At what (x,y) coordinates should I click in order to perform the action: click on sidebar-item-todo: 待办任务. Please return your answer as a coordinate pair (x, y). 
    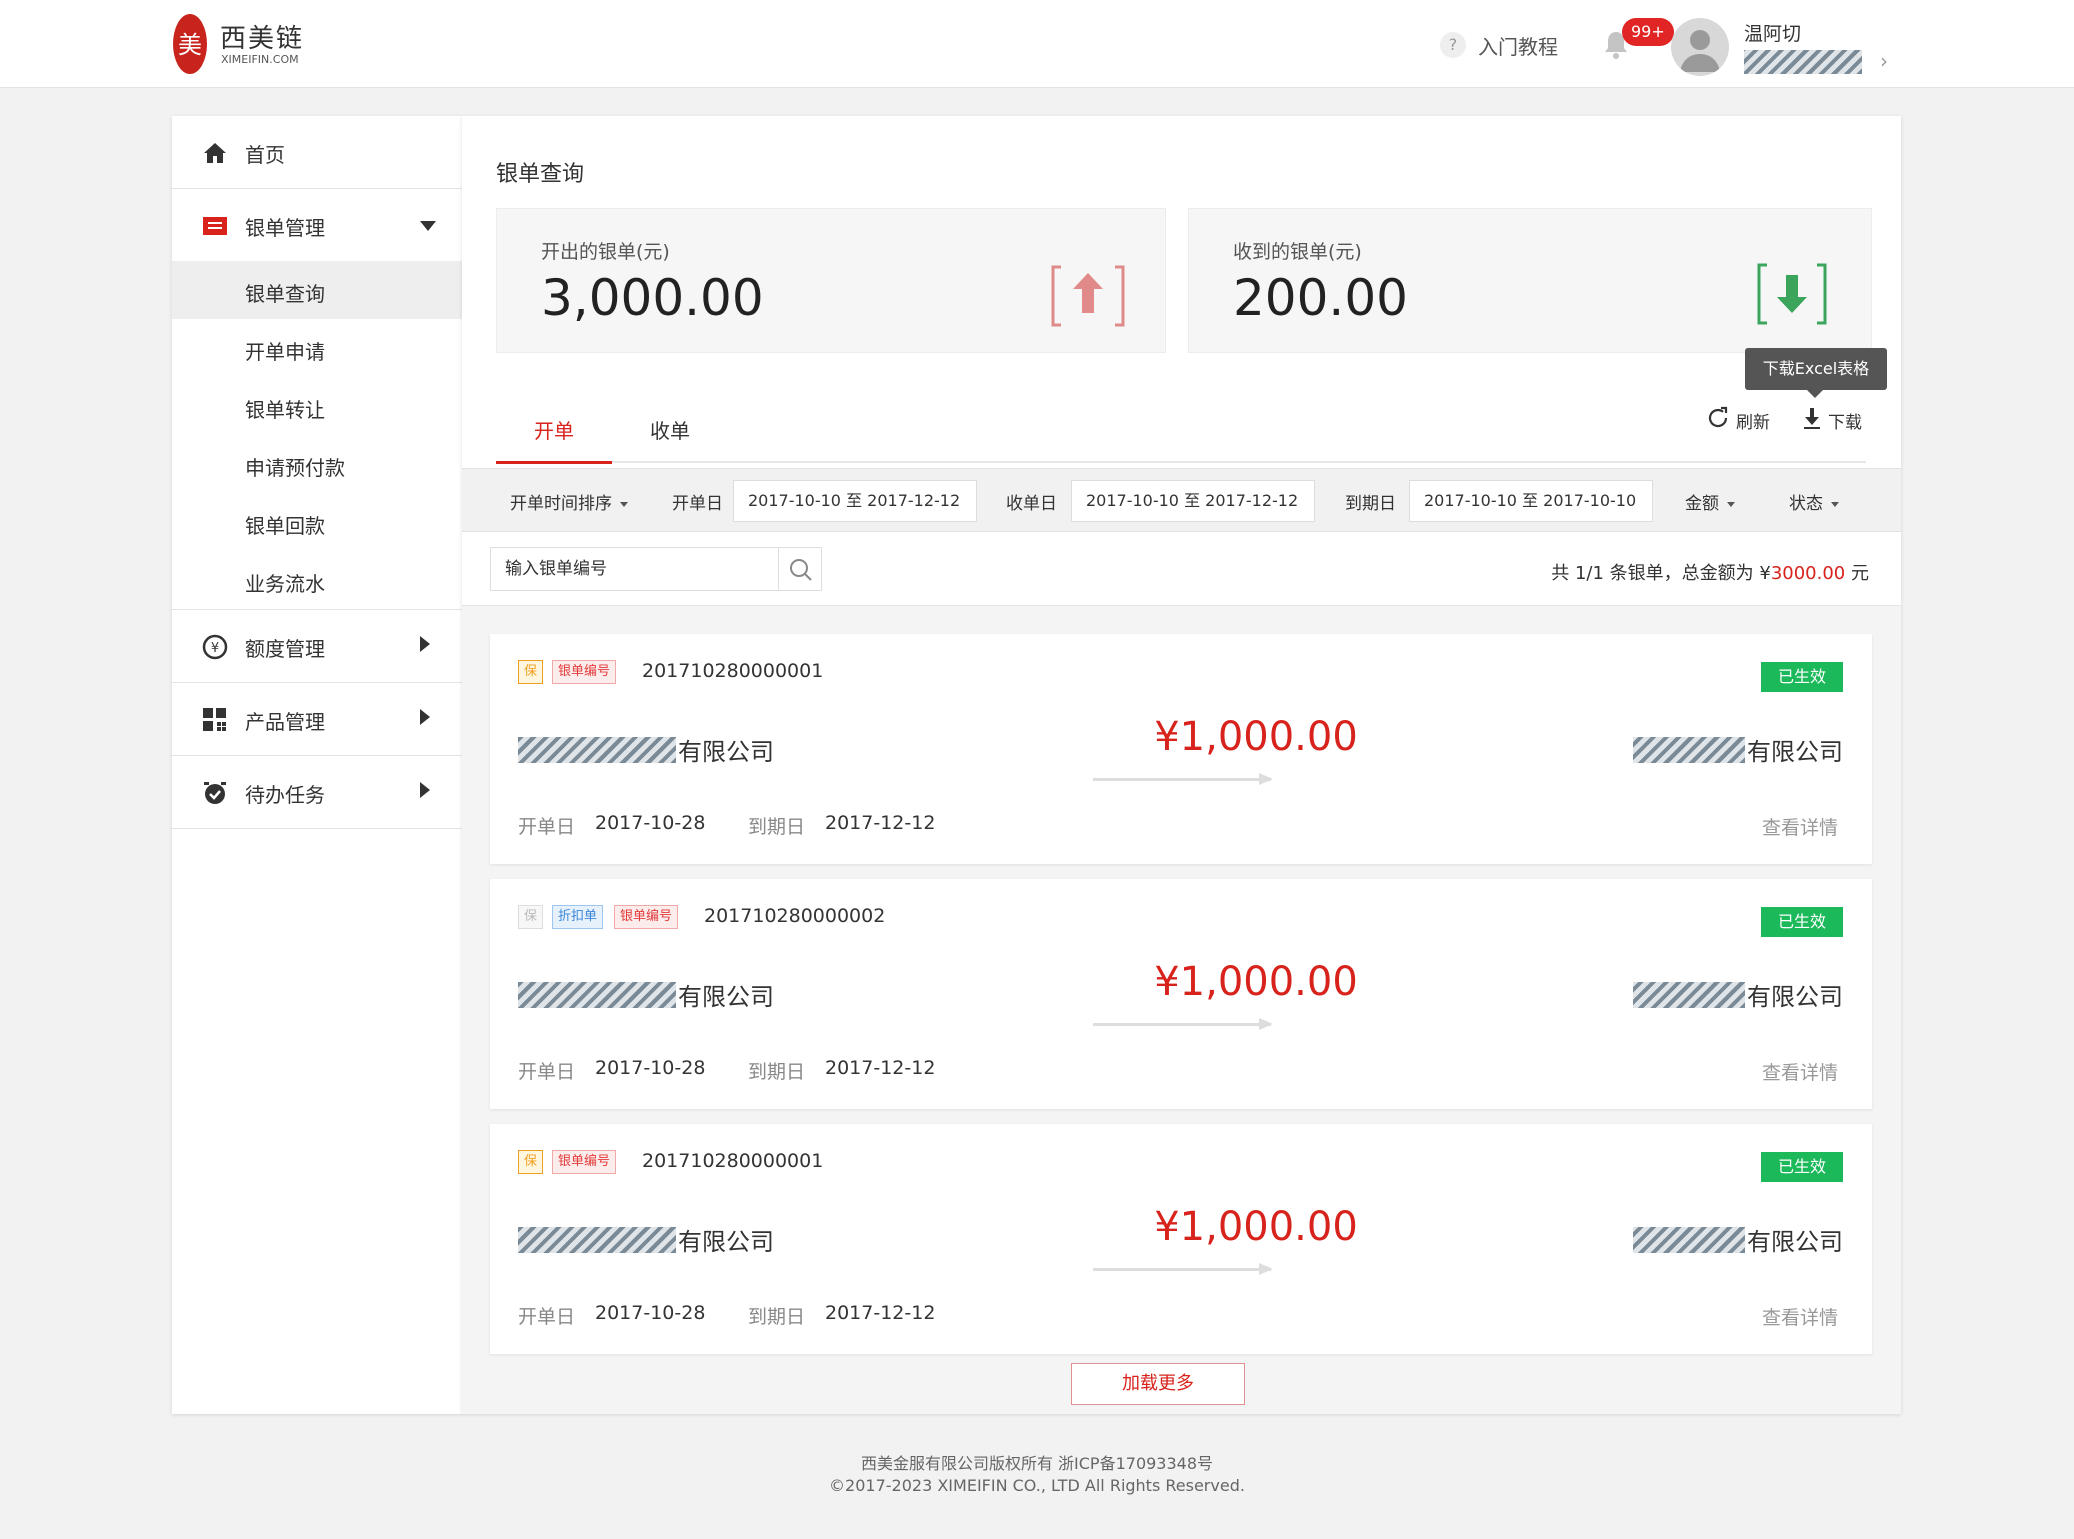
    Looking at the image, I should click on (317, 792).